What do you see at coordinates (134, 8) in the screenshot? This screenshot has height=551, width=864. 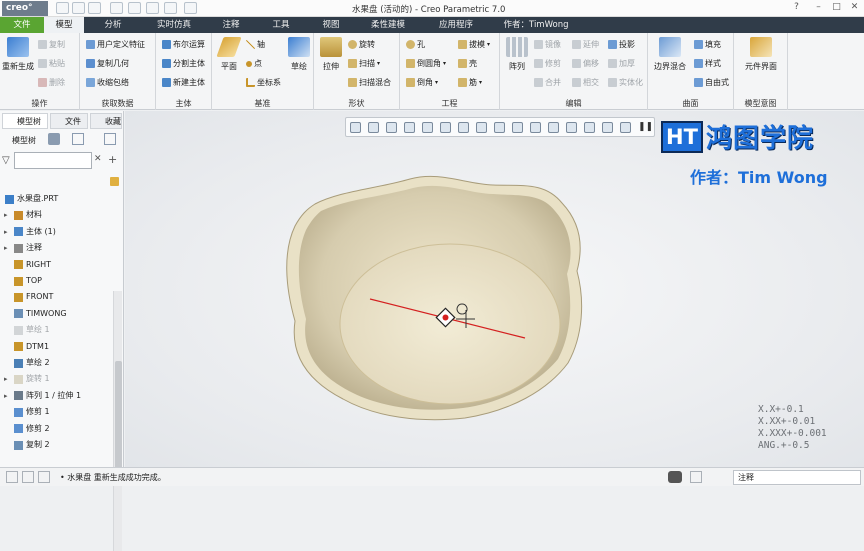 I see `redo-icon` at bounding box center [134, 8].